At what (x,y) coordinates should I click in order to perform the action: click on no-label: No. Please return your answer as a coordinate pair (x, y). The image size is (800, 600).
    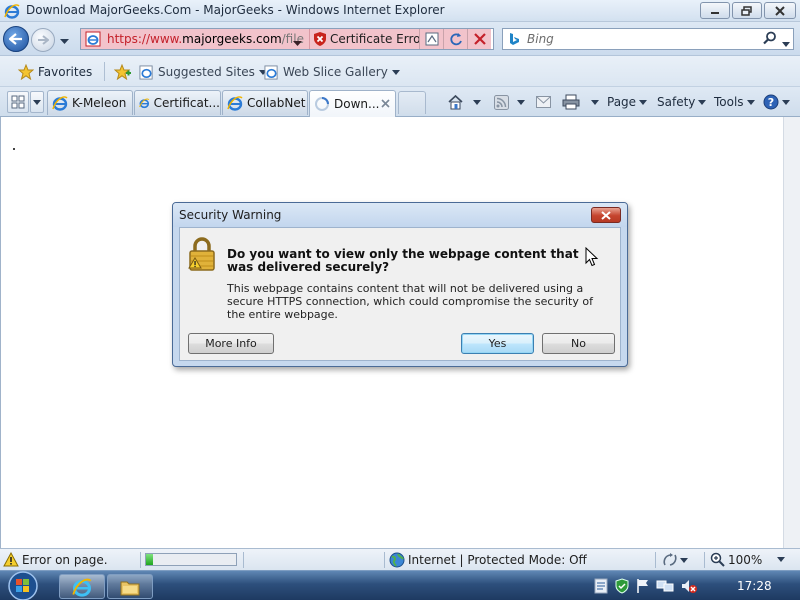
    Looking at the image, I should click on (578, 343).